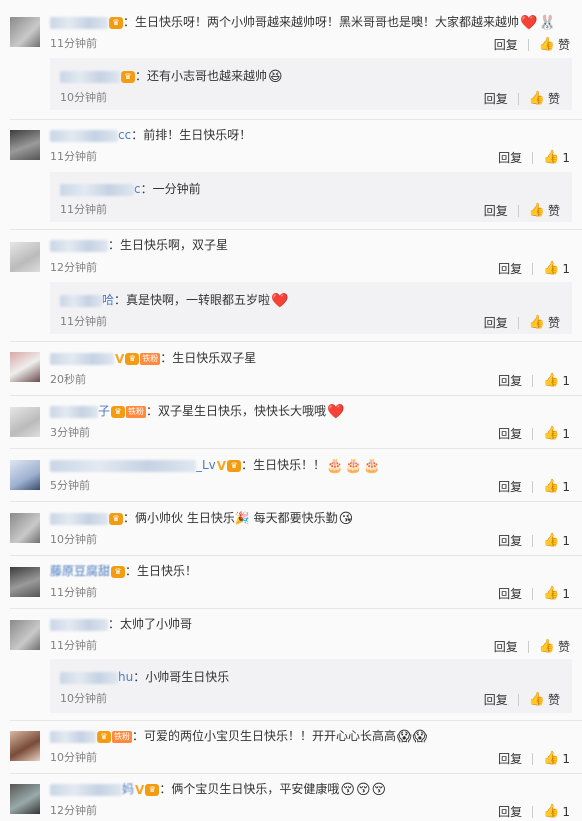 Image resolution: width=582 pixels, height=821 pixels. What do you see at coordinates (275, 76) in the screenshot?
I see `laughing-emoji-icon: 😆` at bounding box center [275, 76].